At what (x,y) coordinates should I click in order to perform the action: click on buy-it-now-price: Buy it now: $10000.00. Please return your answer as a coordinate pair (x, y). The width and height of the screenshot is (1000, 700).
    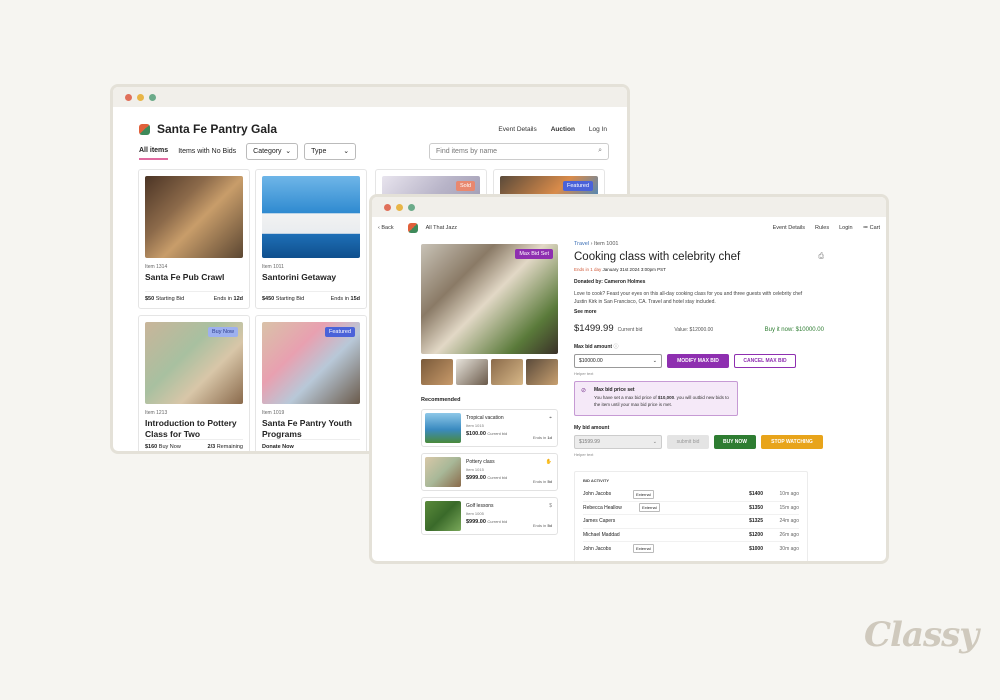
    Looking at the image, I should click on (794, 330).